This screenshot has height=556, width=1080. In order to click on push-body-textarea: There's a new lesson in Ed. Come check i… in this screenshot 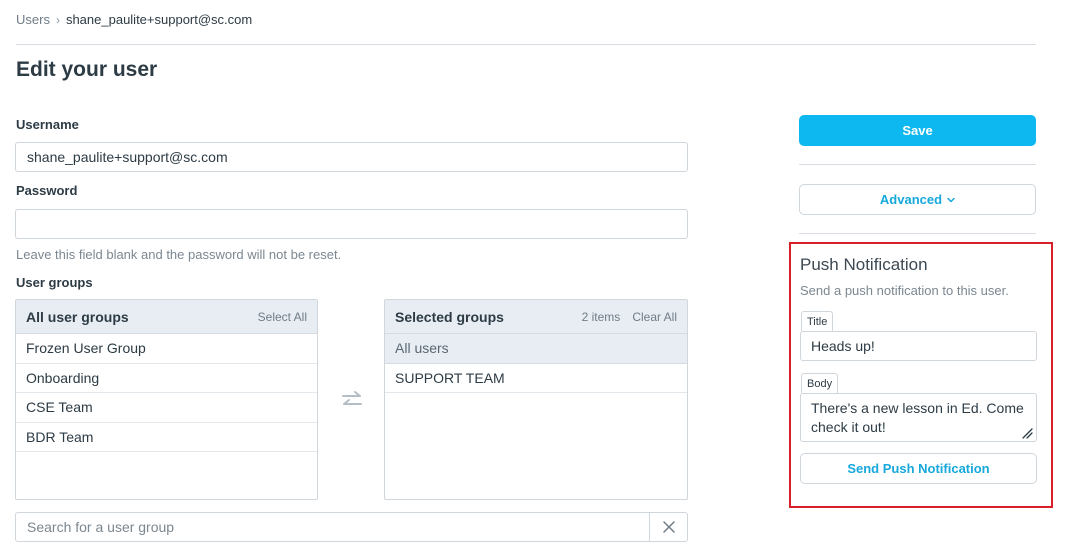, I will do `click(918, 417)`.